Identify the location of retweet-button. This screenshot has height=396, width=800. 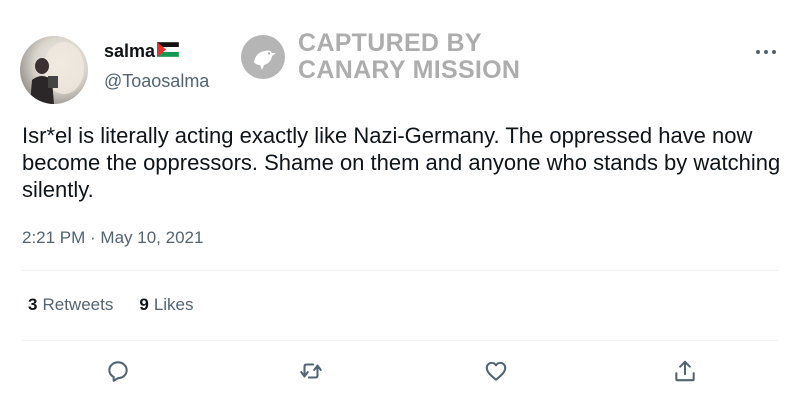
(311, 371).